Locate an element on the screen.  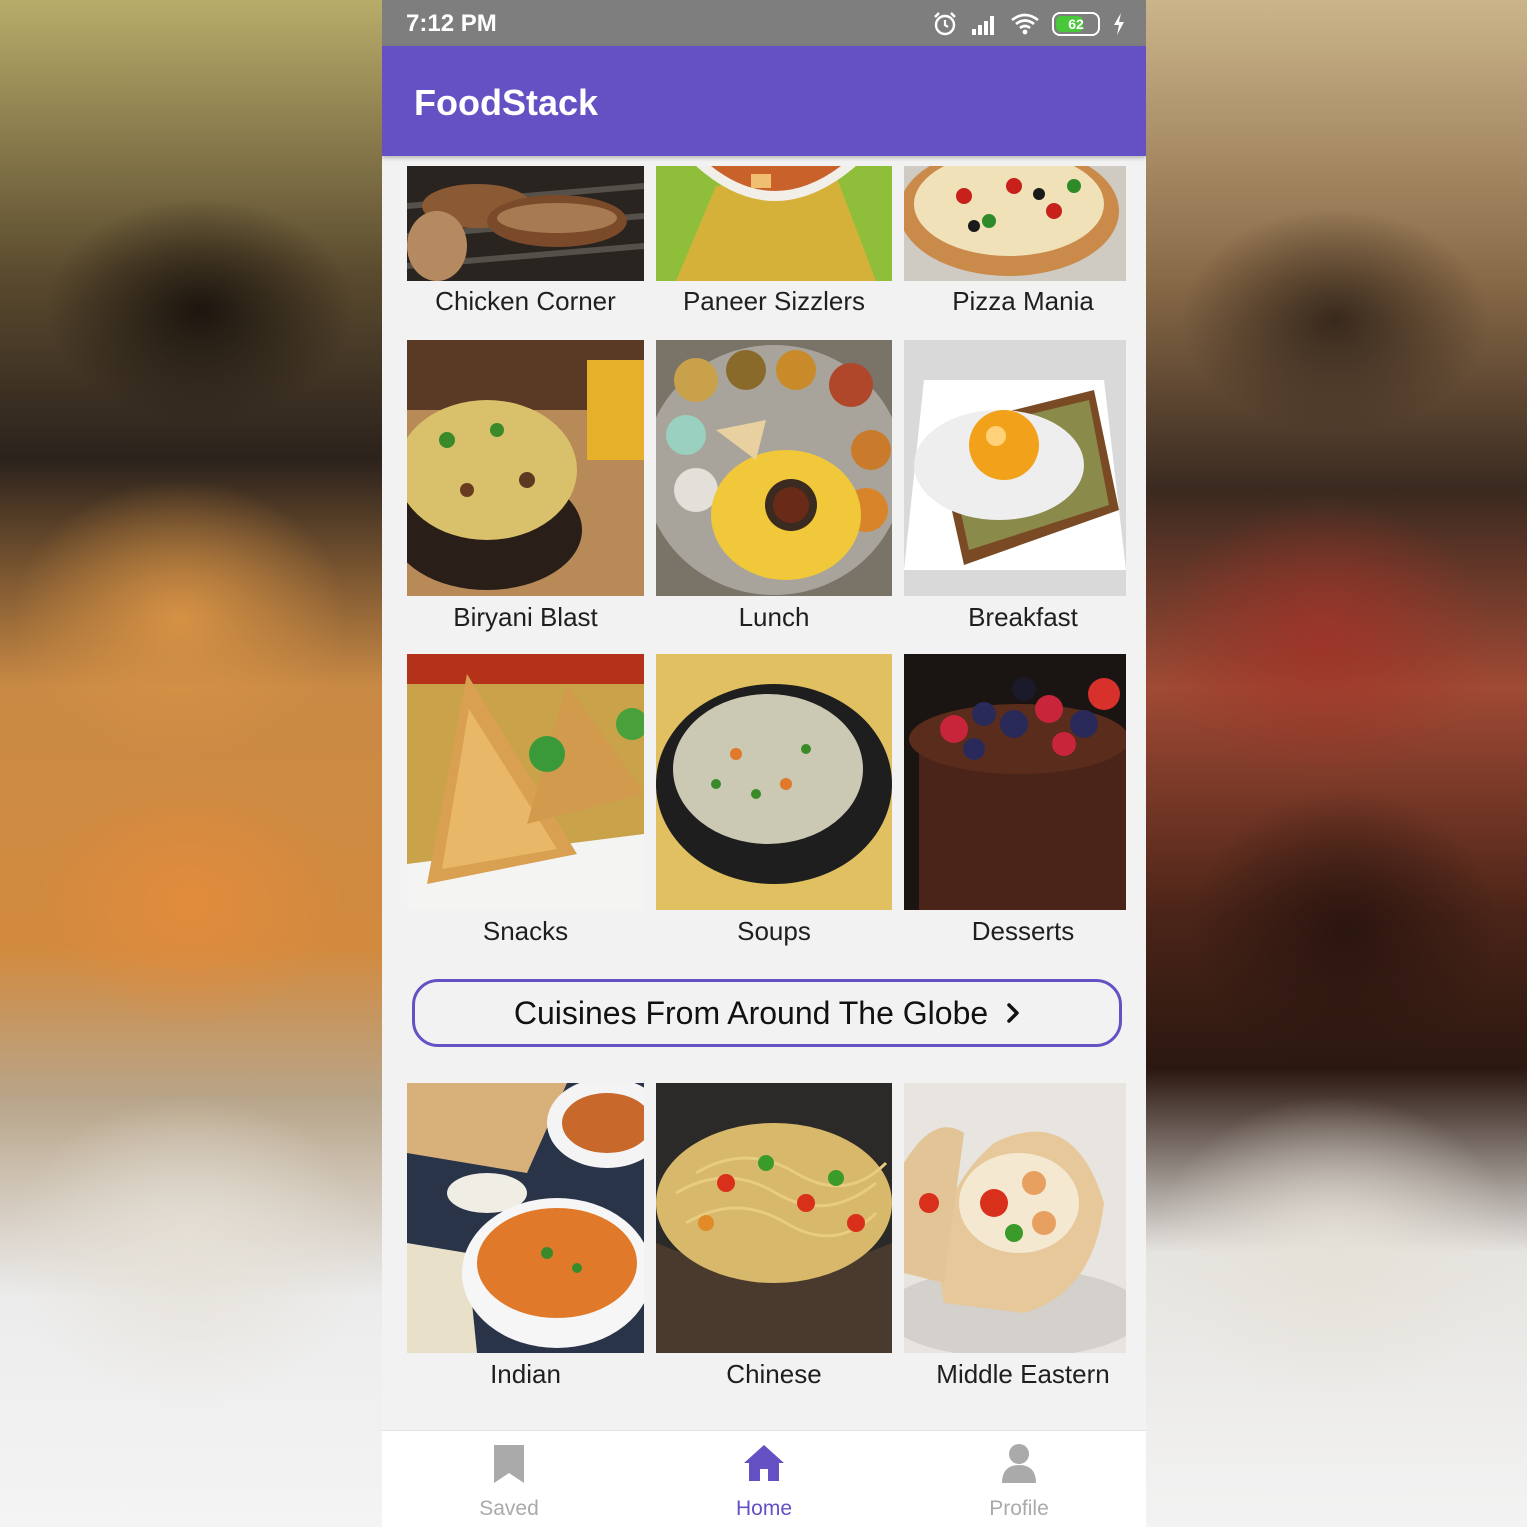
cuisine-tile-middle-eastern: Middle Eastern is located at coordinates (1015, 1238).